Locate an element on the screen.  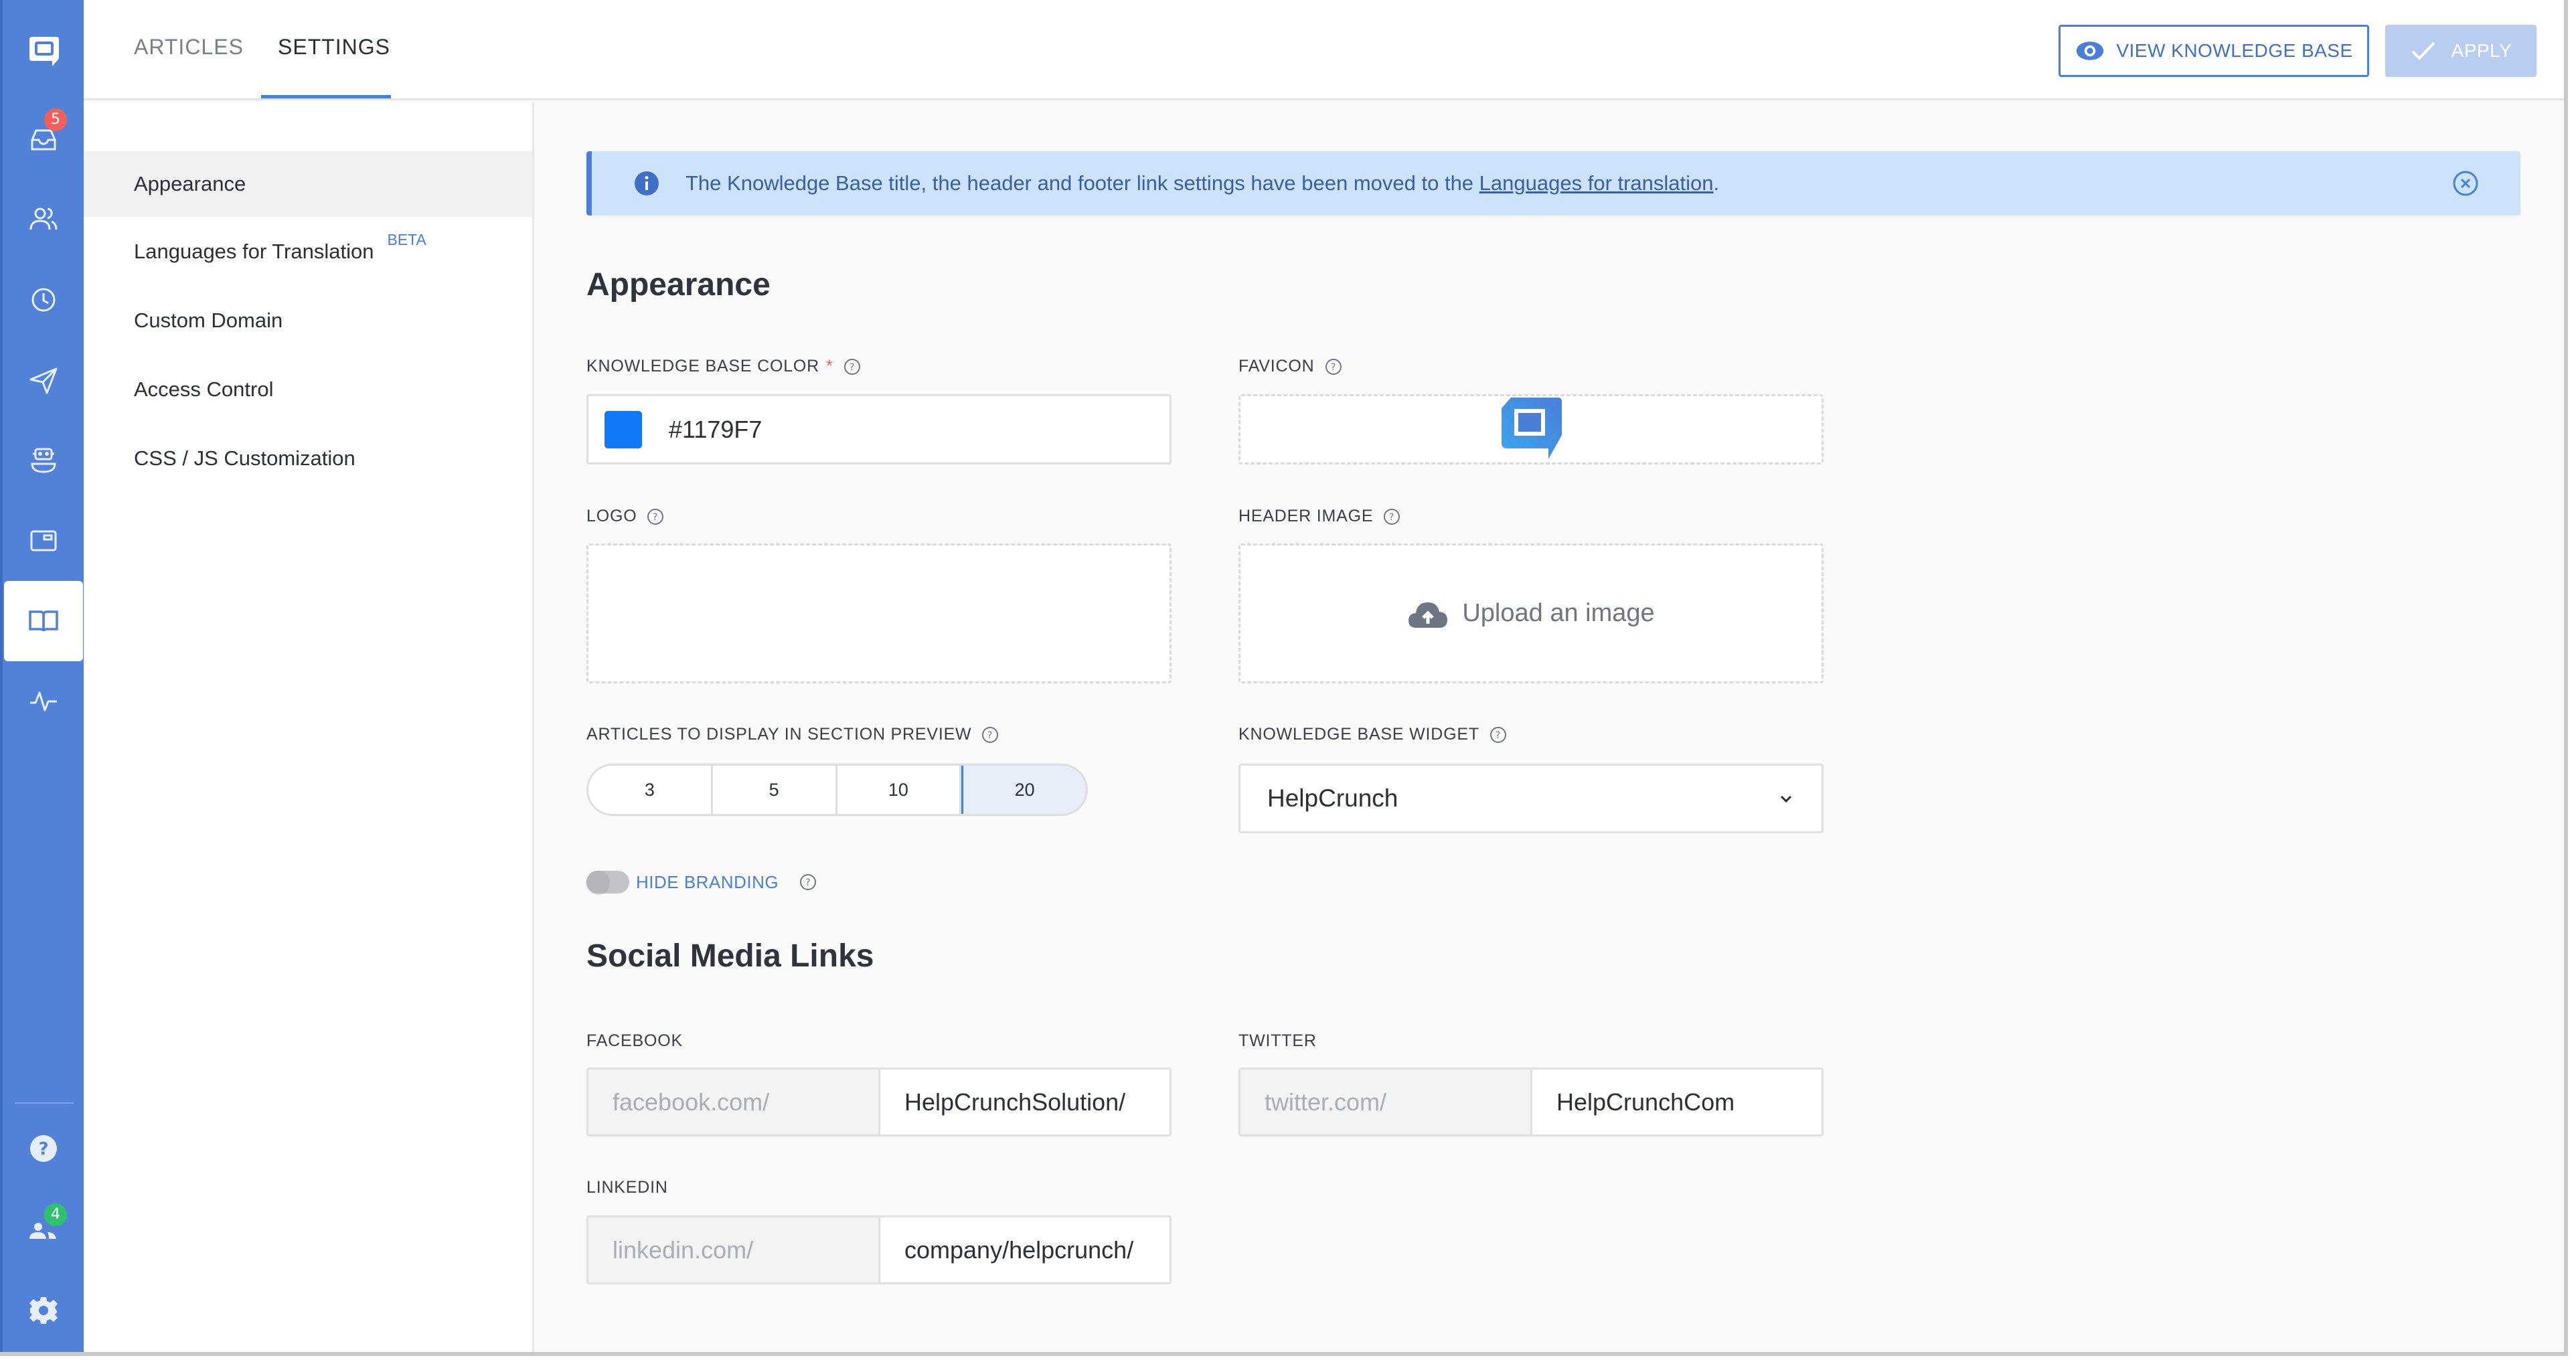
inbox-badge: 5 is located at coordinates (55, 120).